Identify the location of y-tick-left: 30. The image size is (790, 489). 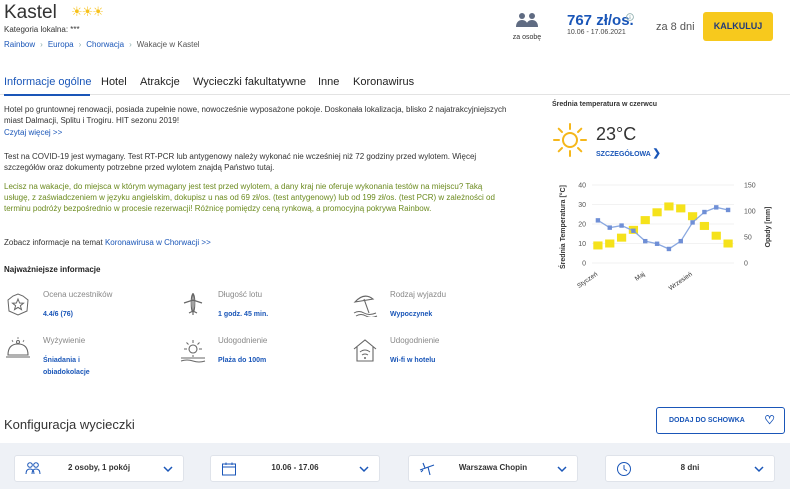
(582, 205).